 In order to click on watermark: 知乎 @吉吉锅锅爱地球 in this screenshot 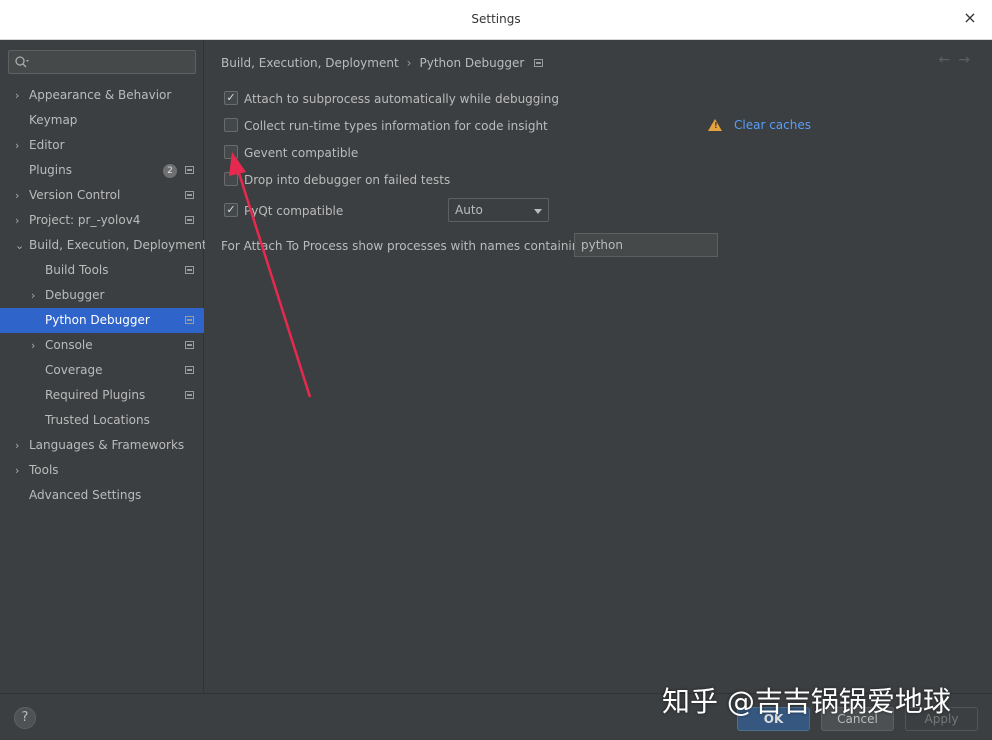, I will do `click(806, 701)`.